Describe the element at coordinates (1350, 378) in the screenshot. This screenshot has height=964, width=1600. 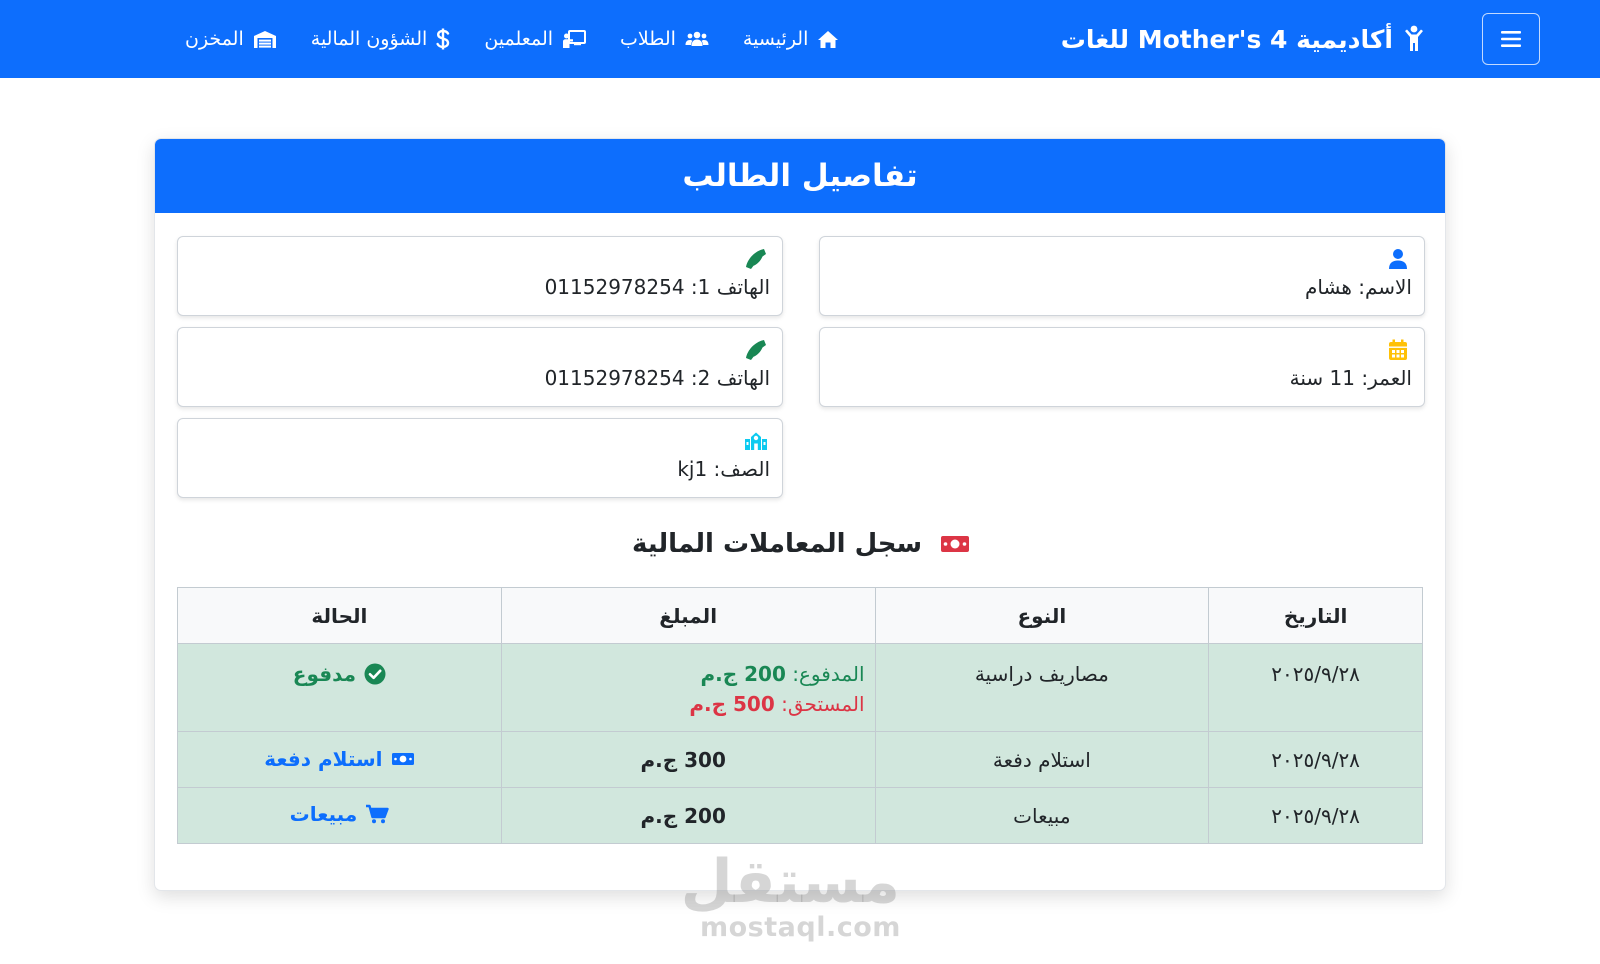
I see `student-age: العمر: 11 سنة` at that location.